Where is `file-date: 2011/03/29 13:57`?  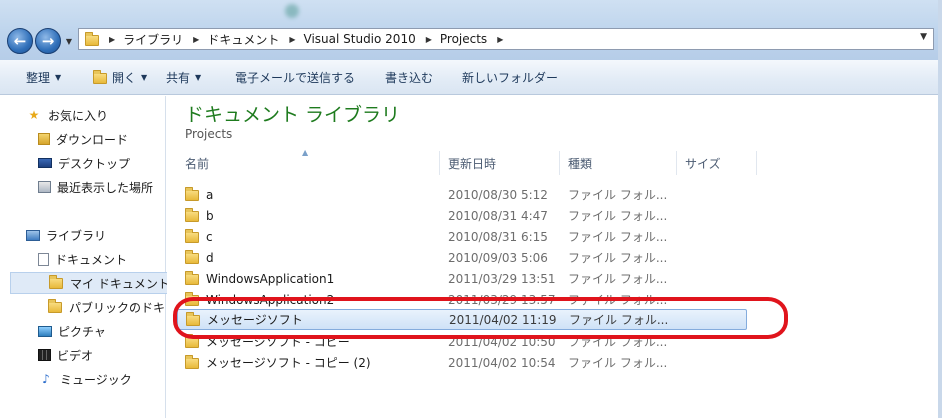
file-date: 2011/03/29 13:57 is located at coordinates (502, 299).